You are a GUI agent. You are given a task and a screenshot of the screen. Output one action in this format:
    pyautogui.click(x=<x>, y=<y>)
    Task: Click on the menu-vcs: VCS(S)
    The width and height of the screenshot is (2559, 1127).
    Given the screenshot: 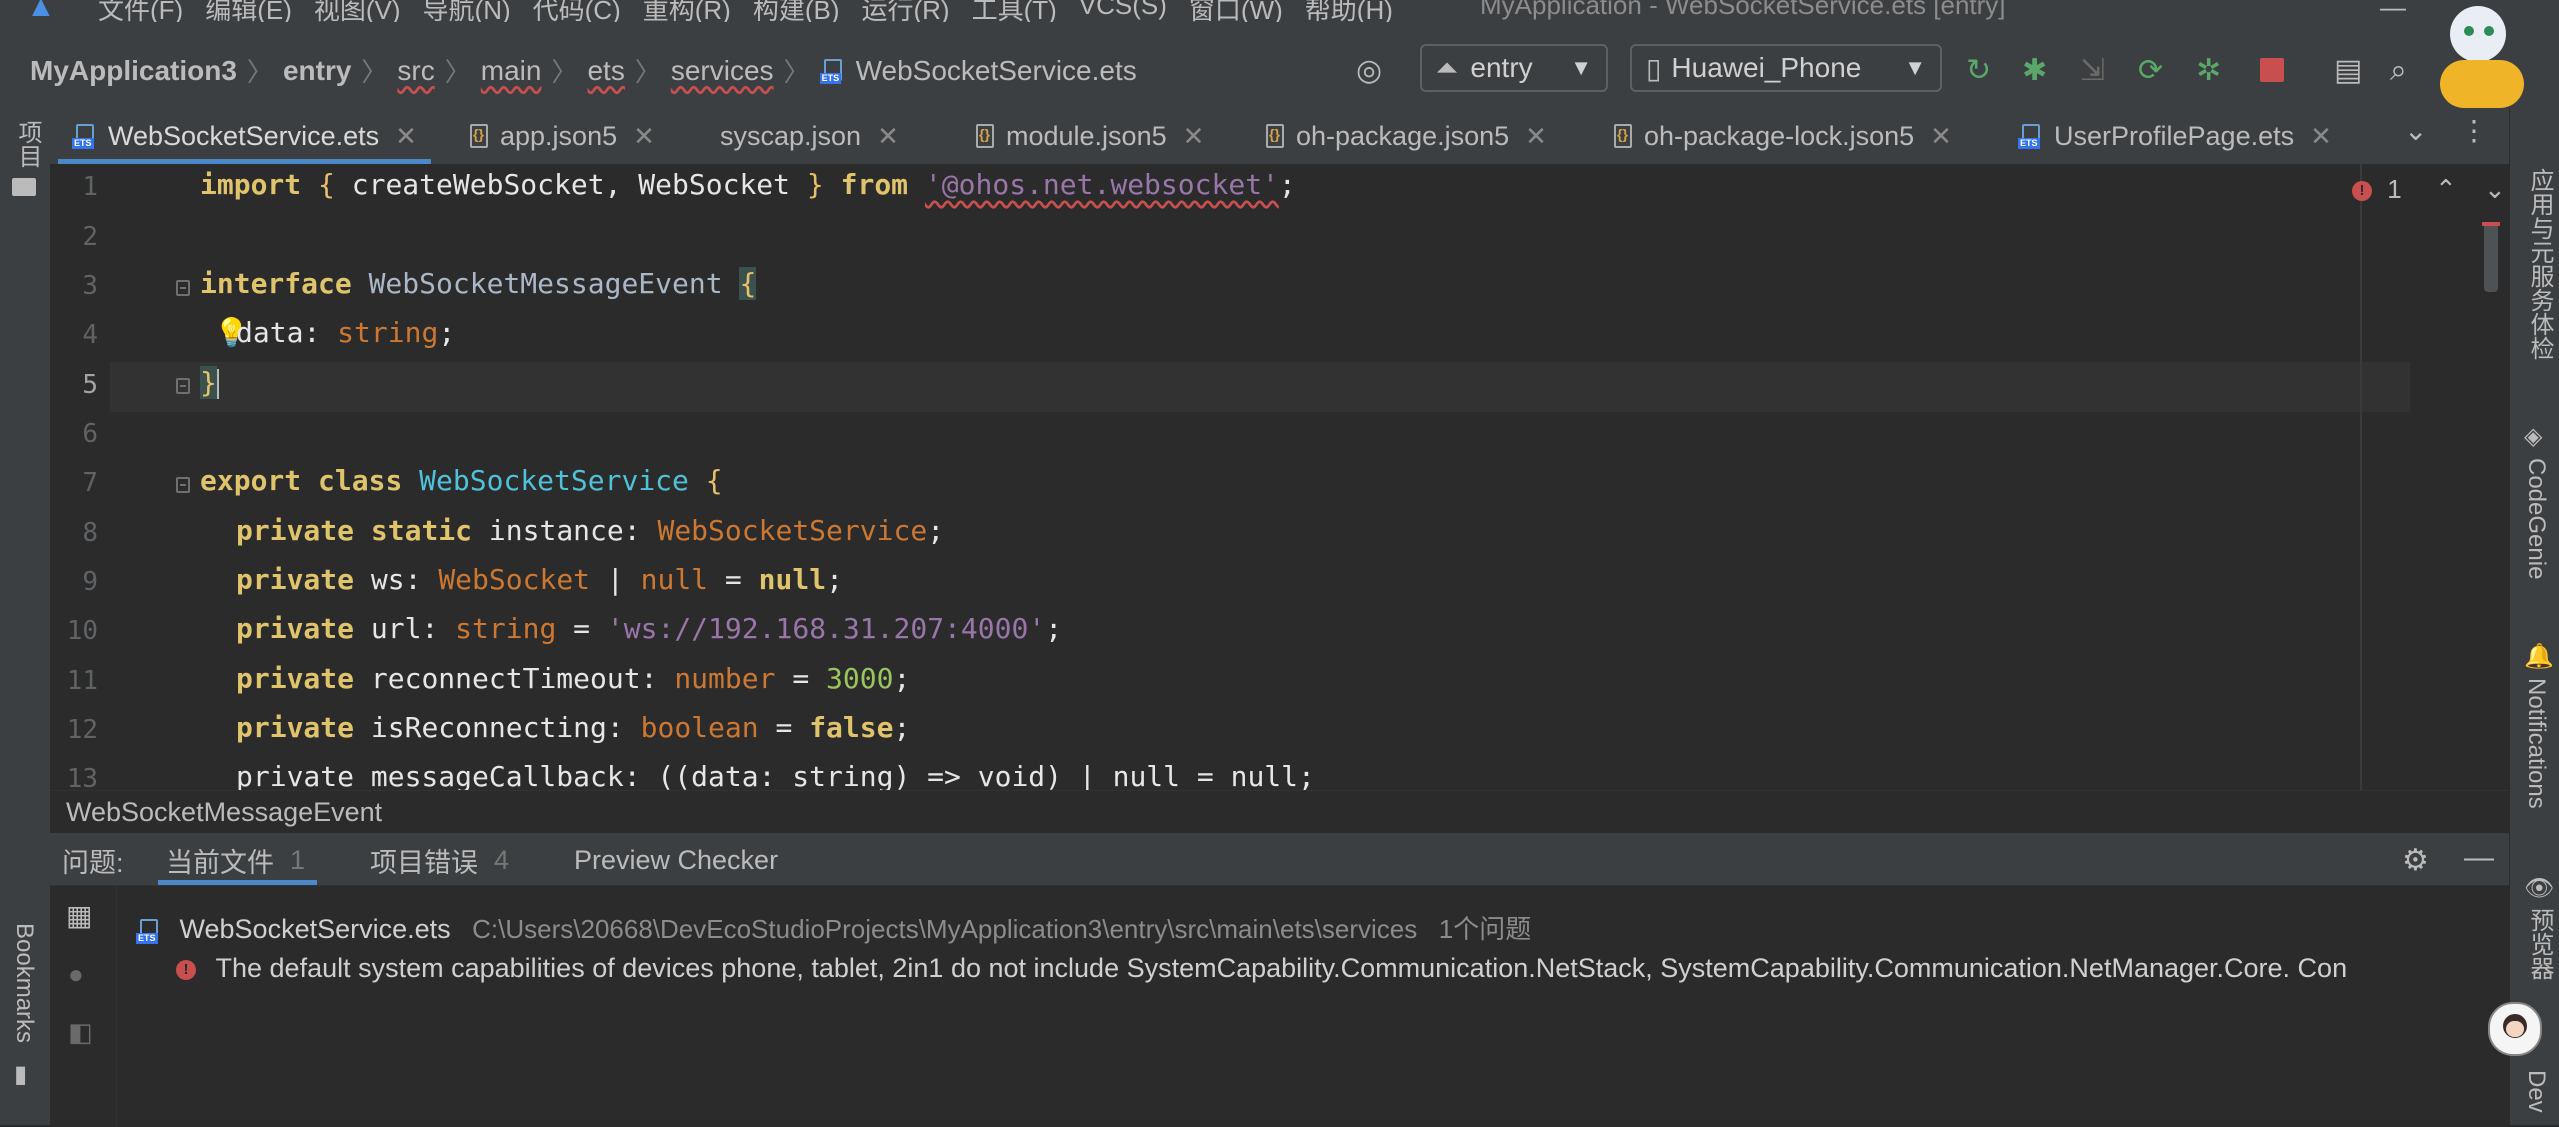 What is the action you would take?
    pyautogui.click(x=1123, y=11)
    